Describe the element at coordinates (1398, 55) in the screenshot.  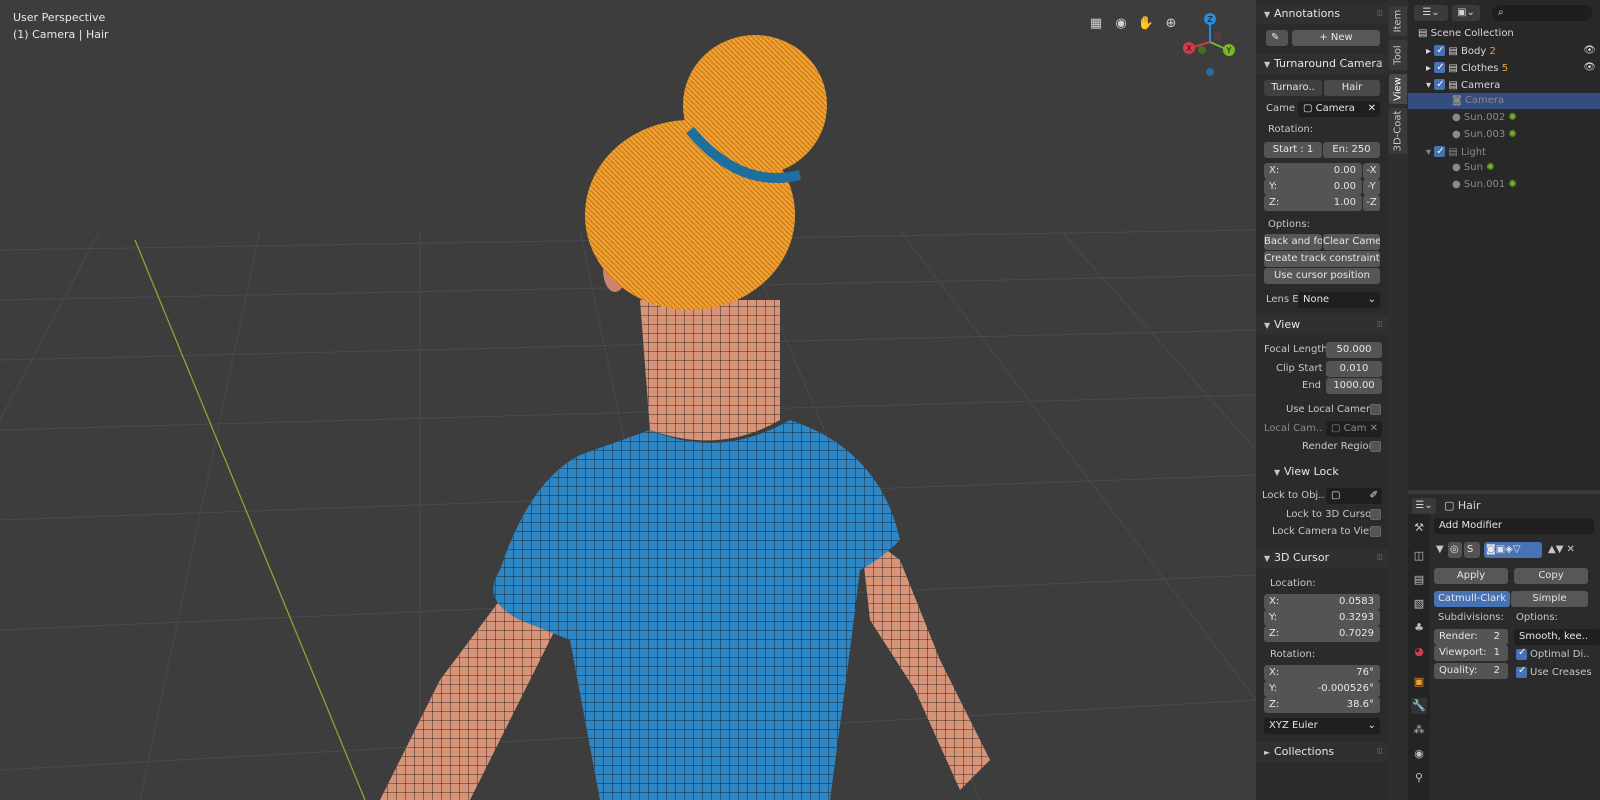
I see `tab-tool: Tool` at that location.